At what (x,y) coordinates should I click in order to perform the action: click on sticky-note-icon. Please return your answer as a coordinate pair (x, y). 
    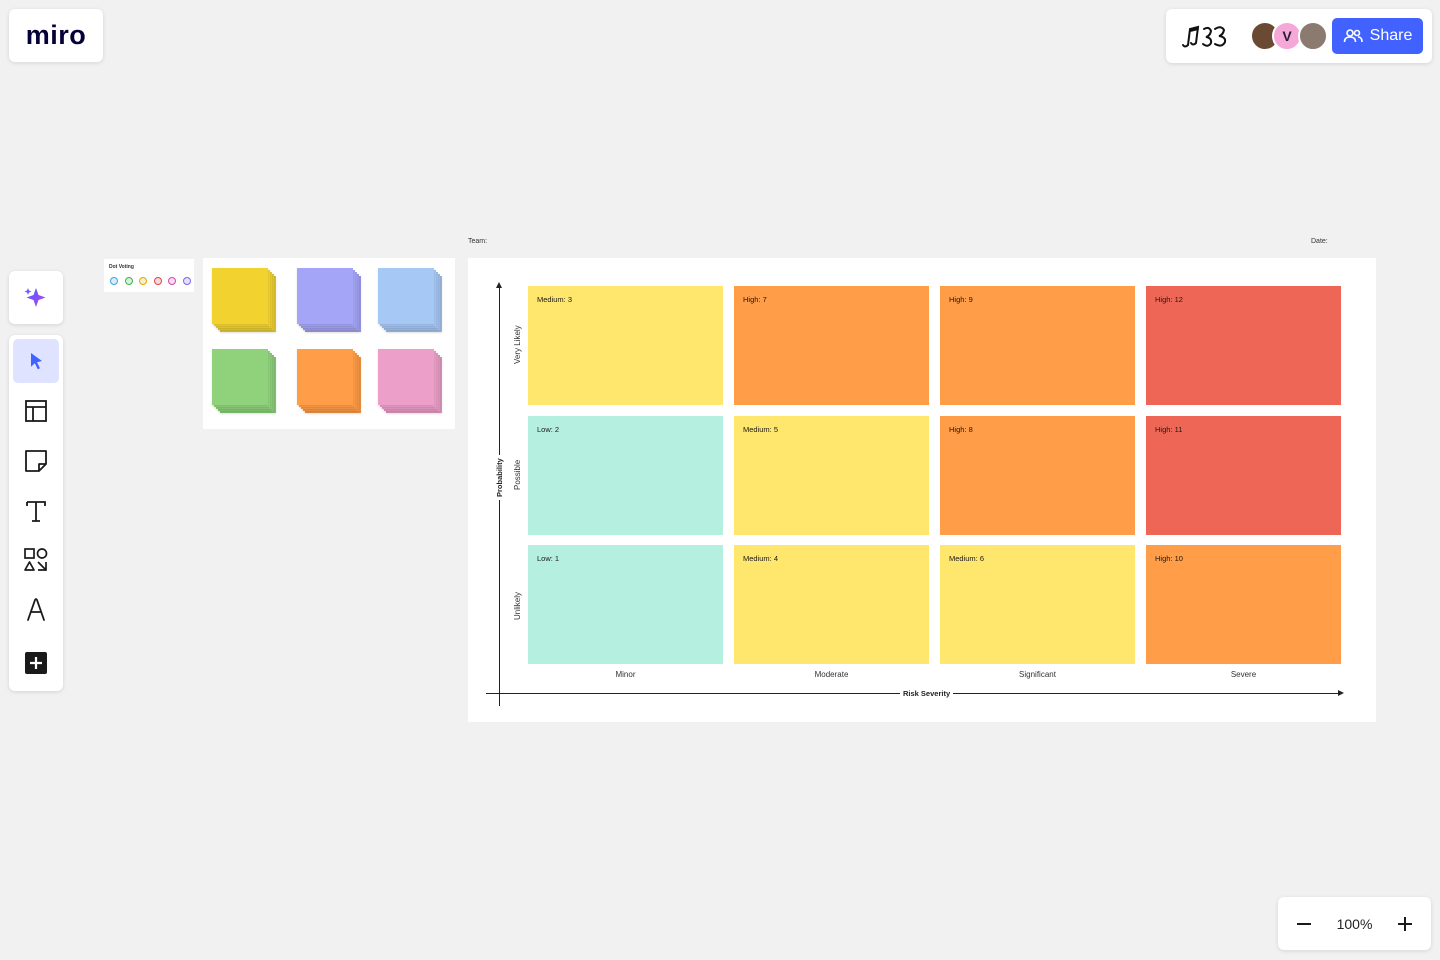
    Looking at the image, I should click on (36, 461).